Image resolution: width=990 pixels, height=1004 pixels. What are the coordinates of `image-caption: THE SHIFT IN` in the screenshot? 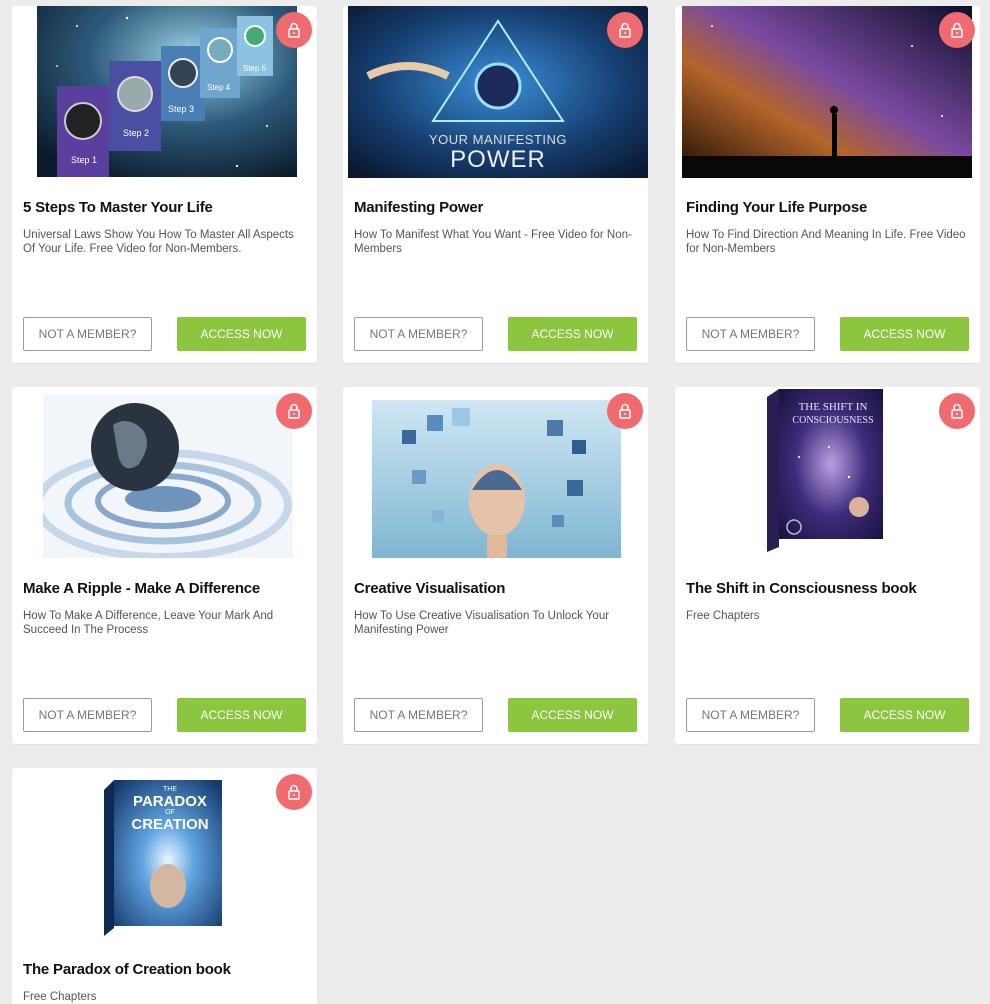 It's located at (833, 407).